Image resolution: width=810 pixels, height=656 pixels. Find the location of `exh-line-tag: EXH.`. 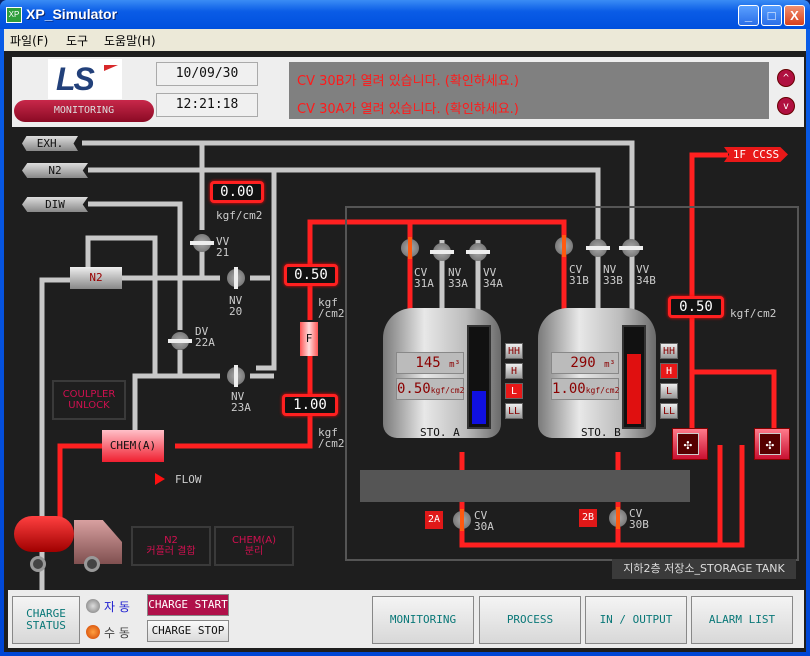

exh-line-tag: EXH. is located at coordinates (50, 143).